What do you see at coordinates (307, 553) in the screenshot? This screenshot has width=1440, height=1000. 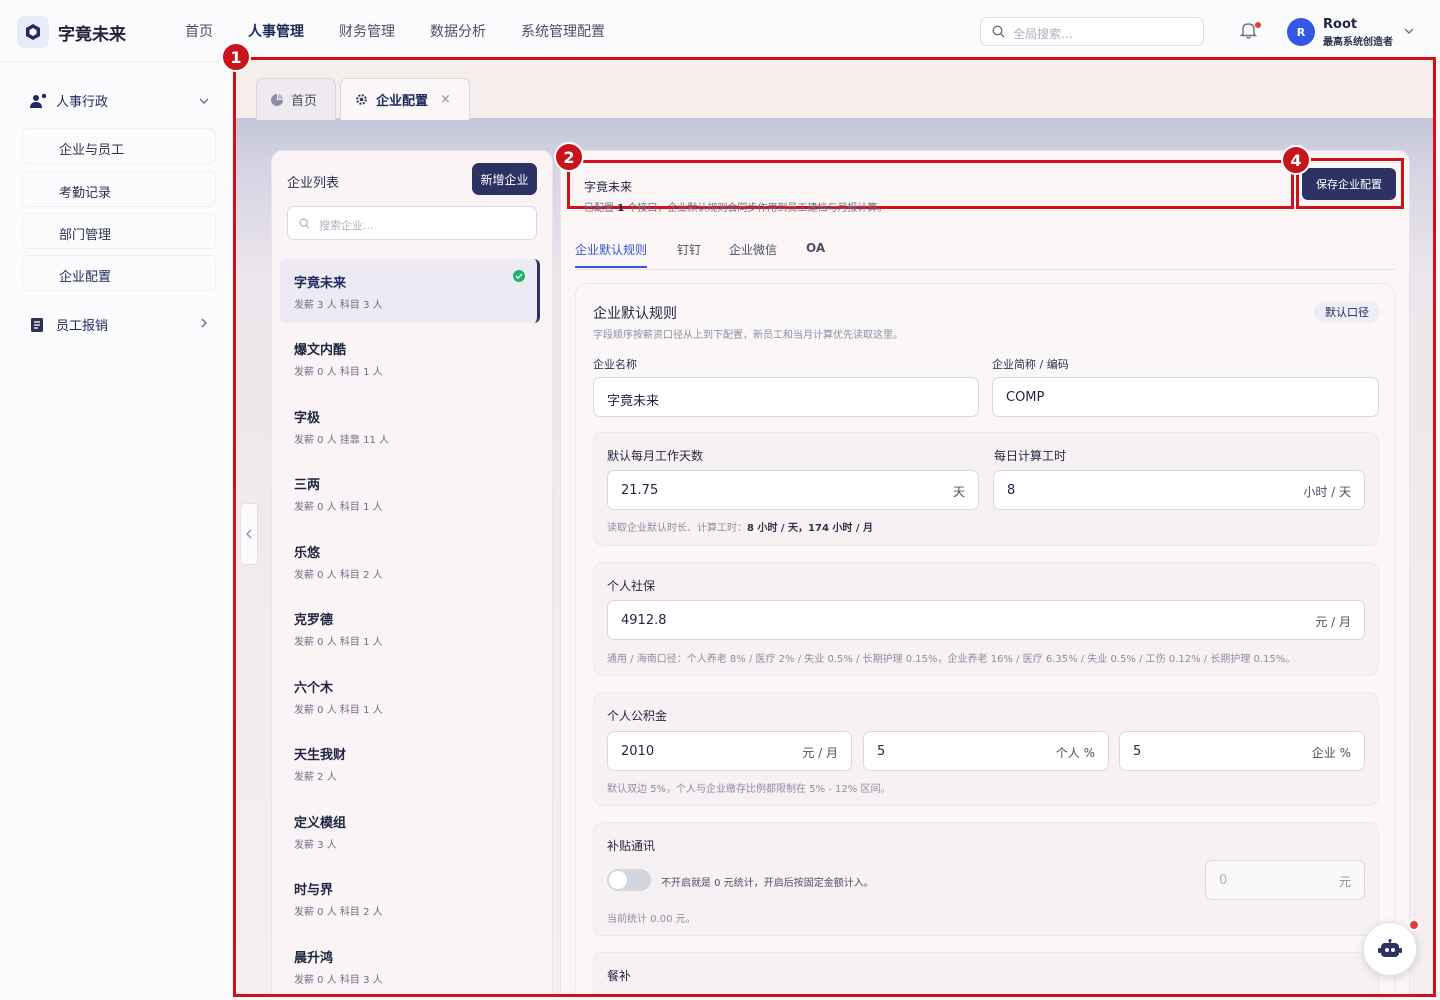 I see `company-name: 乐悠` at bounding box center [307, 553].